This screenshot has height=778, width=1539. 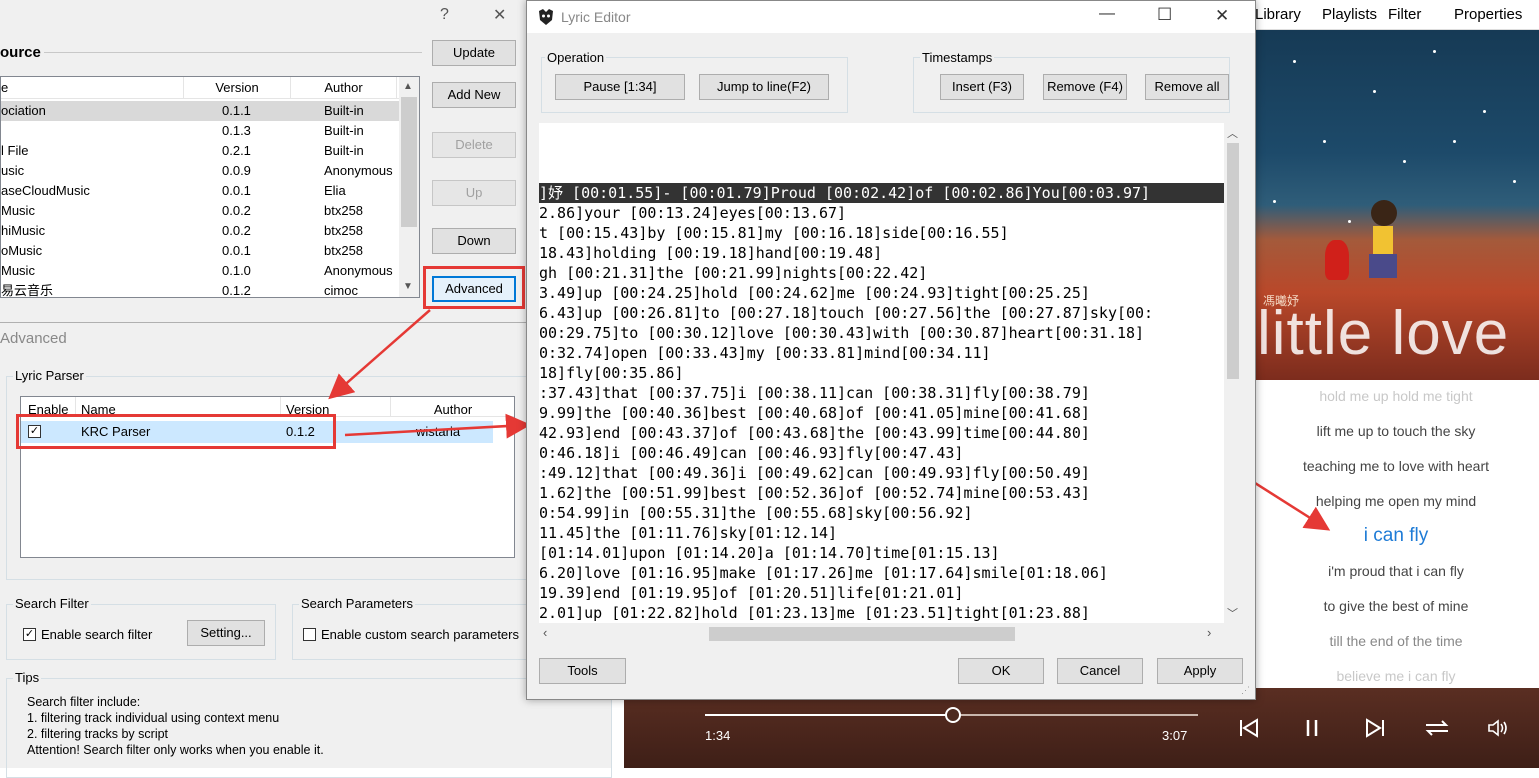 I want to click on lyric-line: 2.86]your [00:13.24]eyes[00:13.67], so click(x=881, y=213).